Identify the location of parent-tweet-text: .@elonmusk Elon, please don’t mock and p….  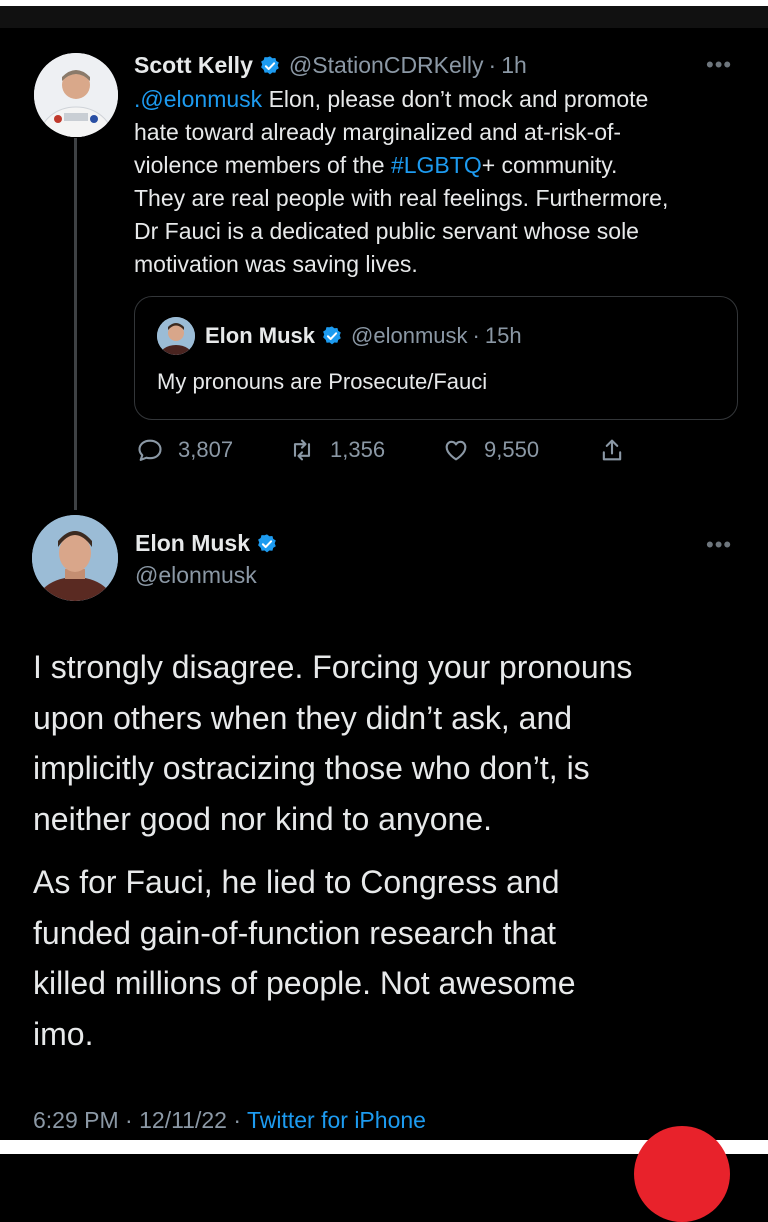
(401, 182).